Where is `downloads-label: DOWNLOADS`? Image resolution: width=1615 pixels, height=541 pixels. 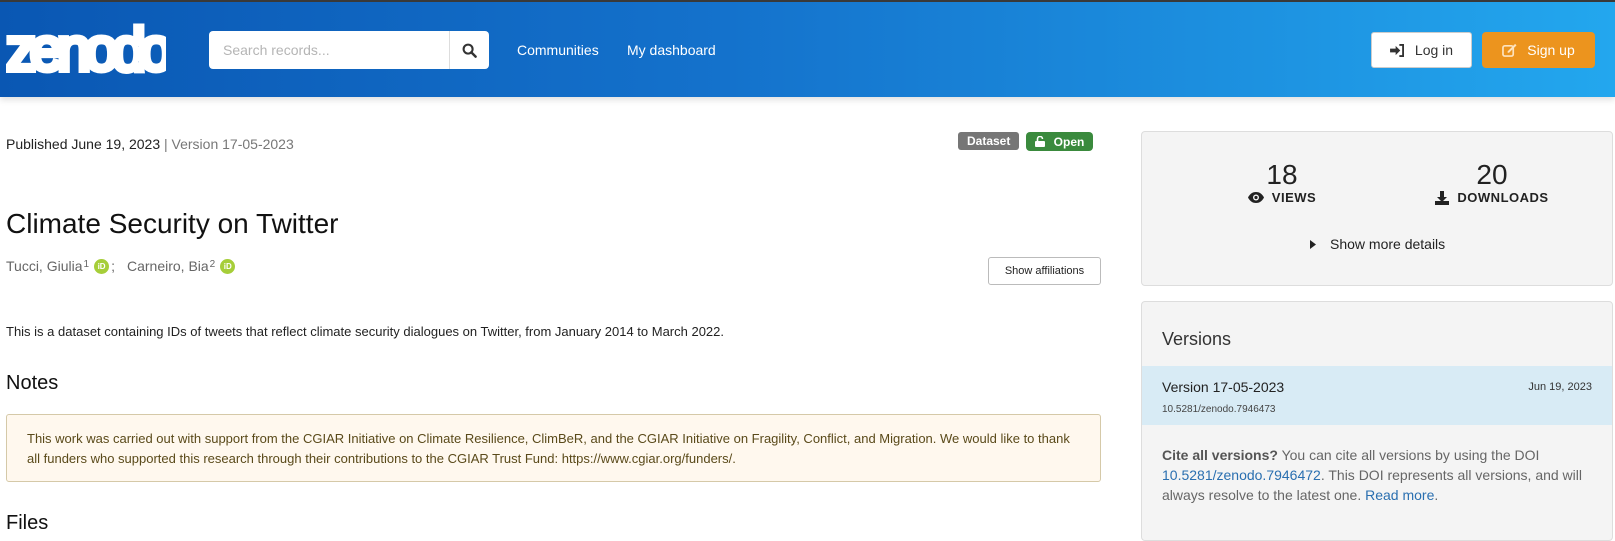 downloads-label: DOWNLOADS is located at coordinates (1503, 197).